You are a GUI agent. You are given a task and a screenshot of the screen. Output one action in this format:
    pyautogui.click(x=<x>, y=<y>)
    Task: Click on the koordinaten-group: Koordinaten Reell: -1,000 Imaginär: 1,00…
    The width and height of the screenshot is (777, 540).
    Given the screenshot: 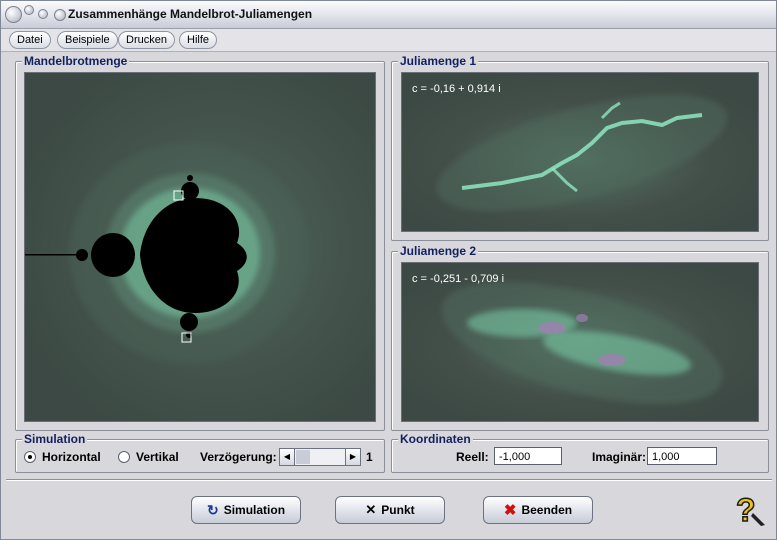 What is the action you would take?
    pyautogui.click(x=580, y=452)
    